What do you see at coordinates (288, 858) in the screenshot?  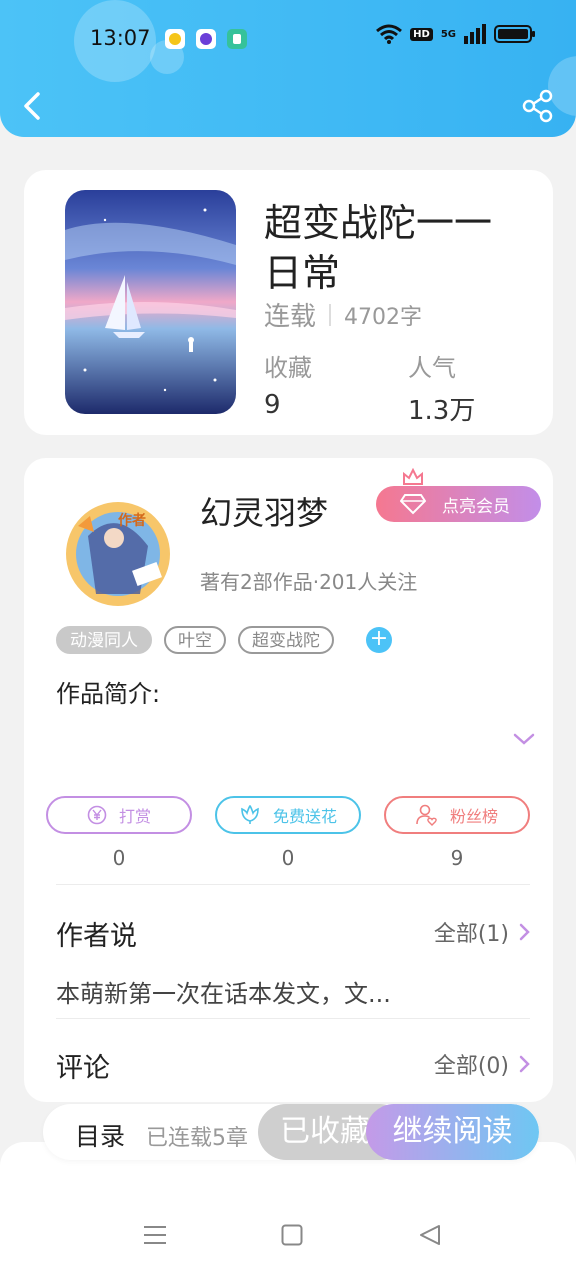 I see `flower-count: 0` at bounding box center [288, 858].